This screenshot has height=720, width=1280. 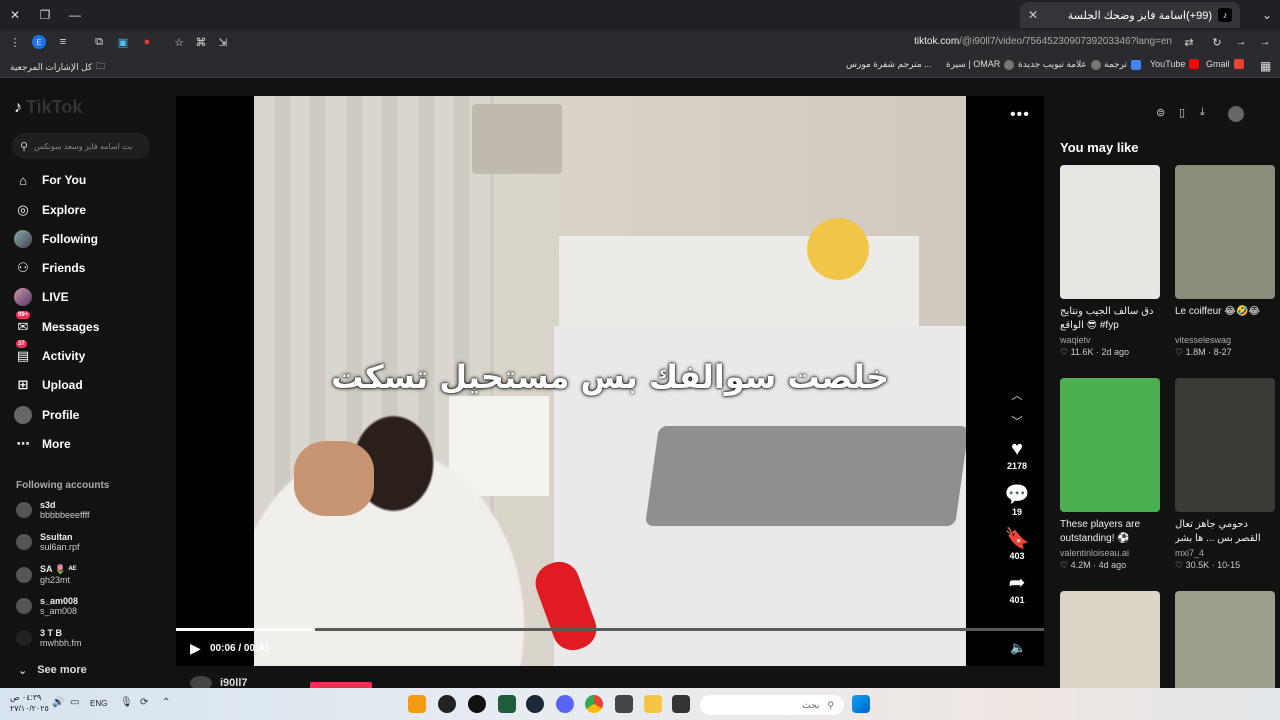 I want to click on language-indicator: ENG, so click(x=98, y=703).